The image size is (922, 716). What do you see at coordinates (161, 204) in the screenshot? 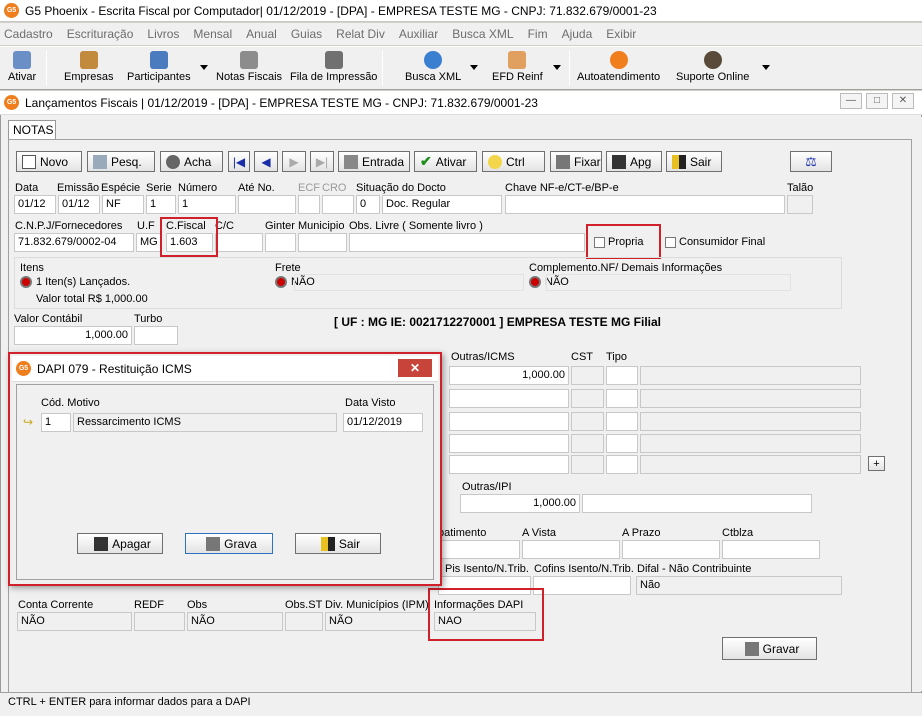
I see `serie-field: 1` at bounding box center [161, 204].